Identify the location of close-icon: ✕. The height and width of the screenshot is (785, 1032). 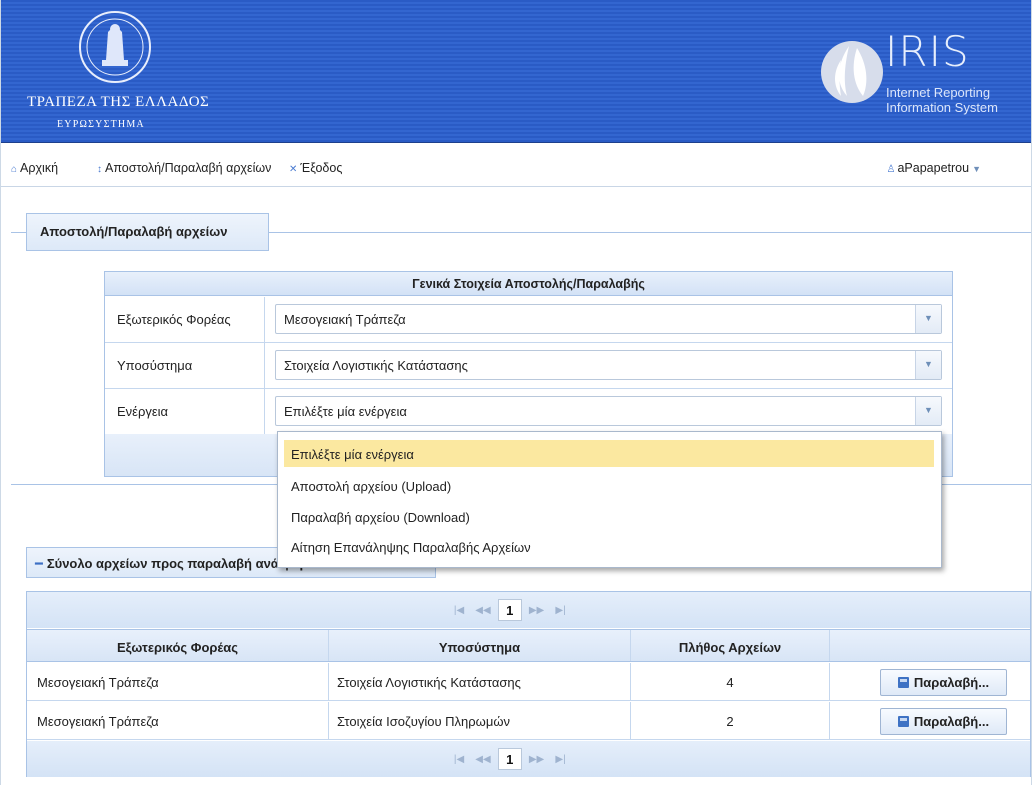
(293, 169).